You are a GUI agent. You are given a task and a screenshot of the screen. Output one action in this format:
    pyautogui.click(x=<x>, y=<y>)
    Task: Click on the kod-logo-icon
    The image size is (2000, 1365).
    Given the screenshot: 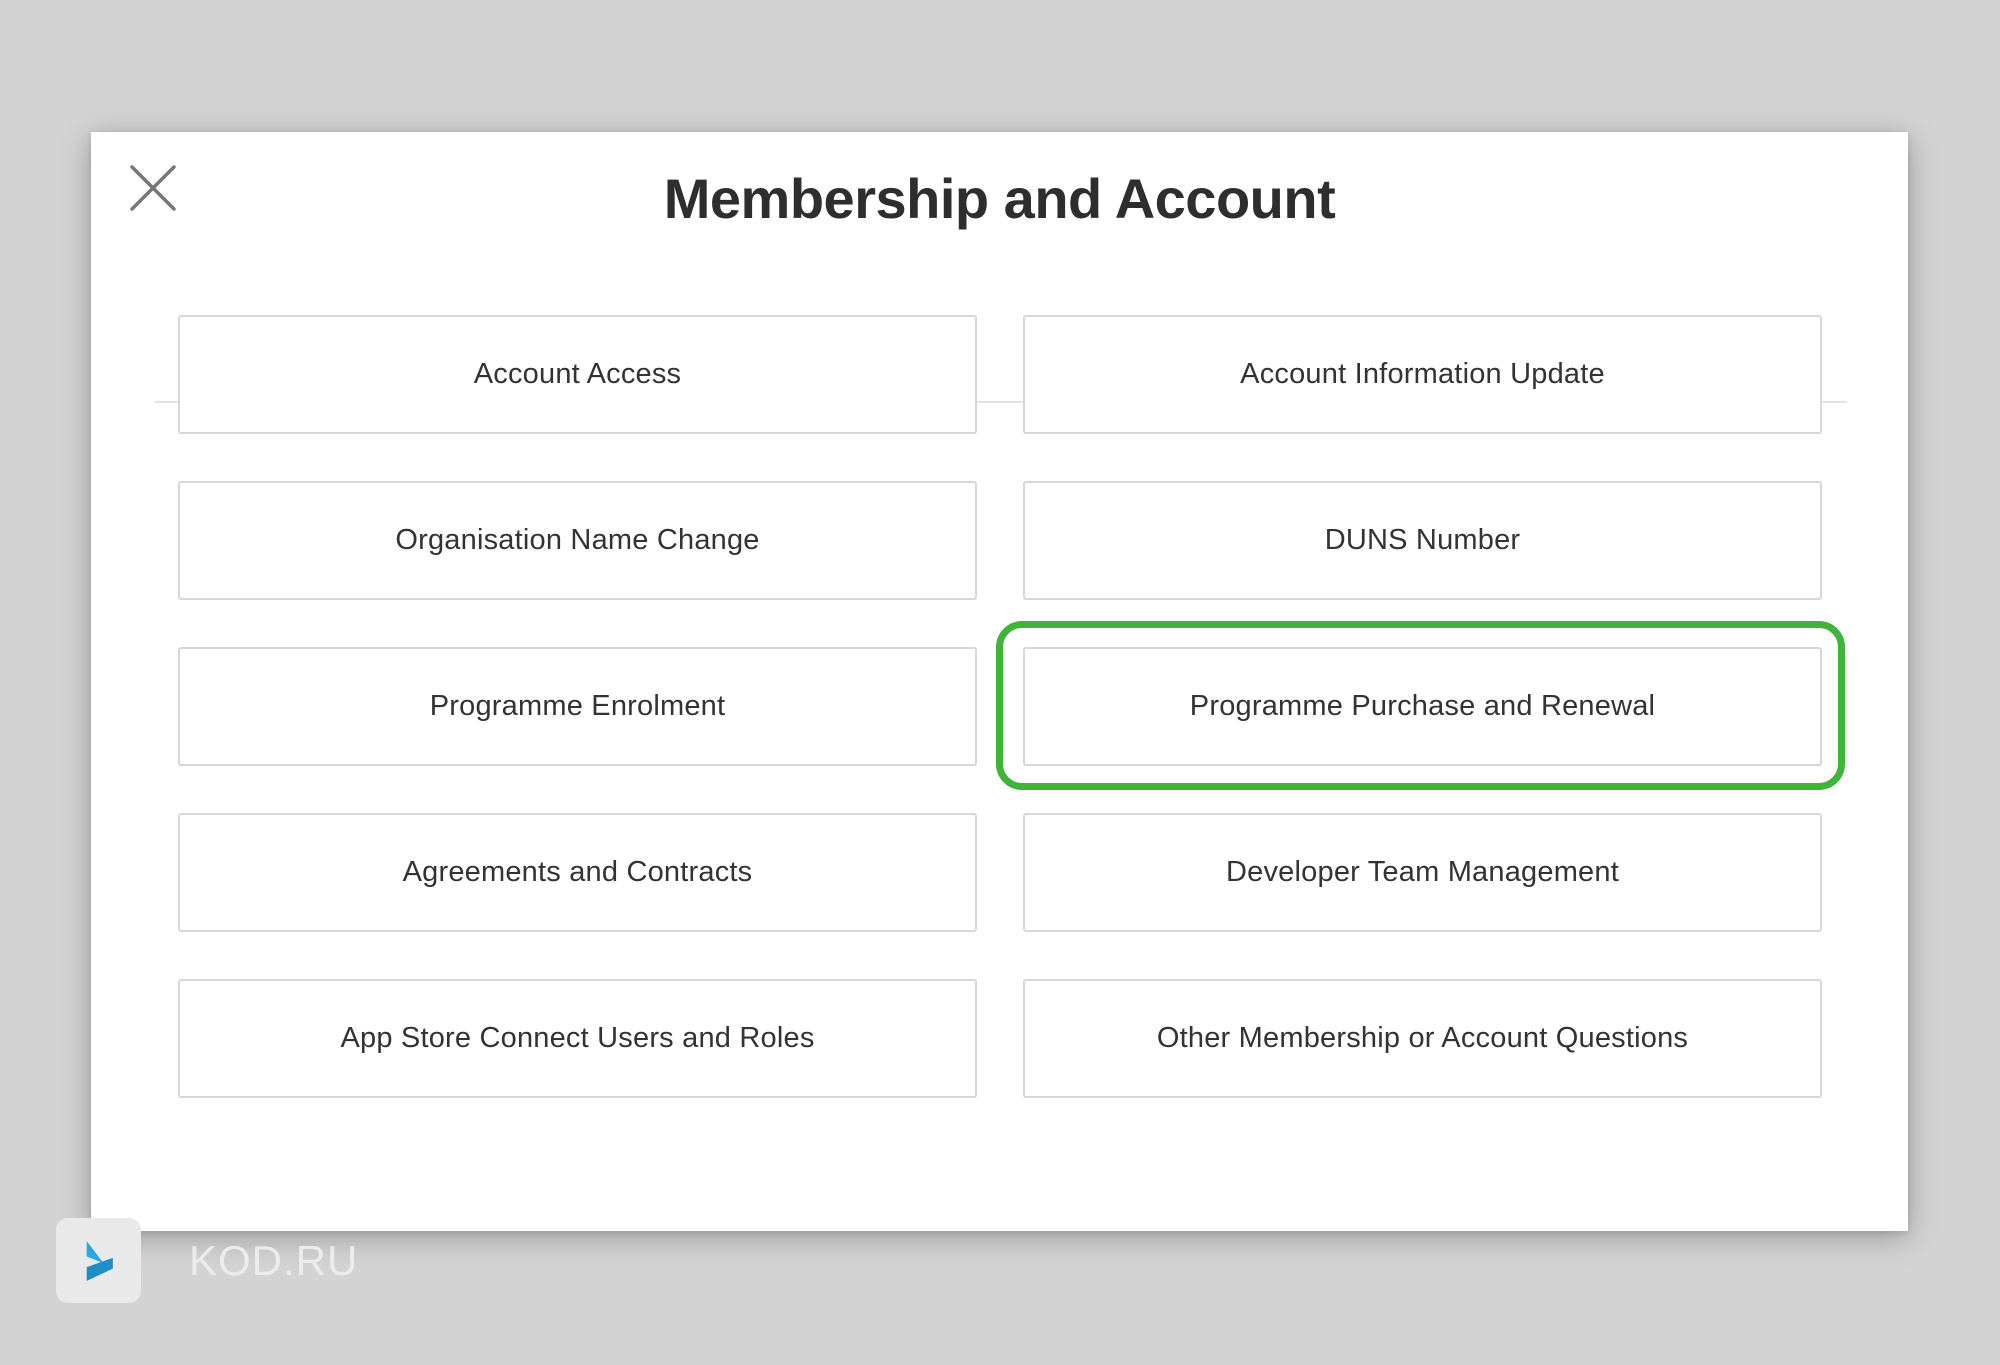 What is the action you would take?
    pyautogui.click(x=98, y=1260)
    